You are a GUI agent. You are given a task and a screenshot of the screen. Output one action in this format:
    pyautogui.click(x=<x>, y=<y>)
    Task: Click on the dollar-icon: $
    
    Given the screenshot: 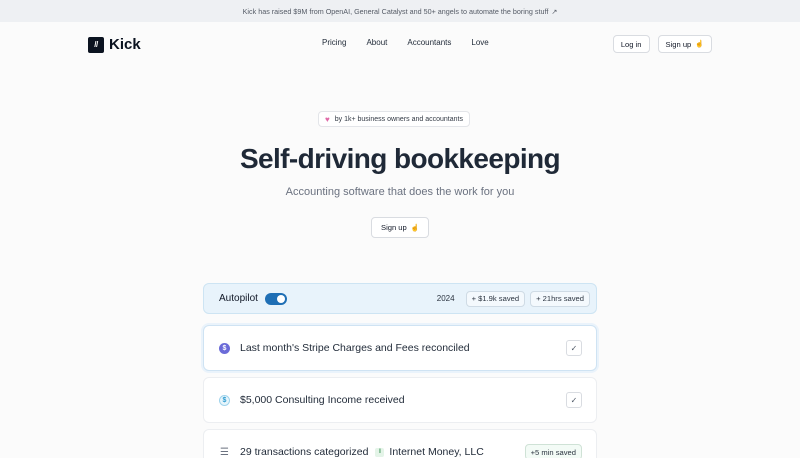 What is the action you would take?
    pyautogui.click(x=224, y=400)
    